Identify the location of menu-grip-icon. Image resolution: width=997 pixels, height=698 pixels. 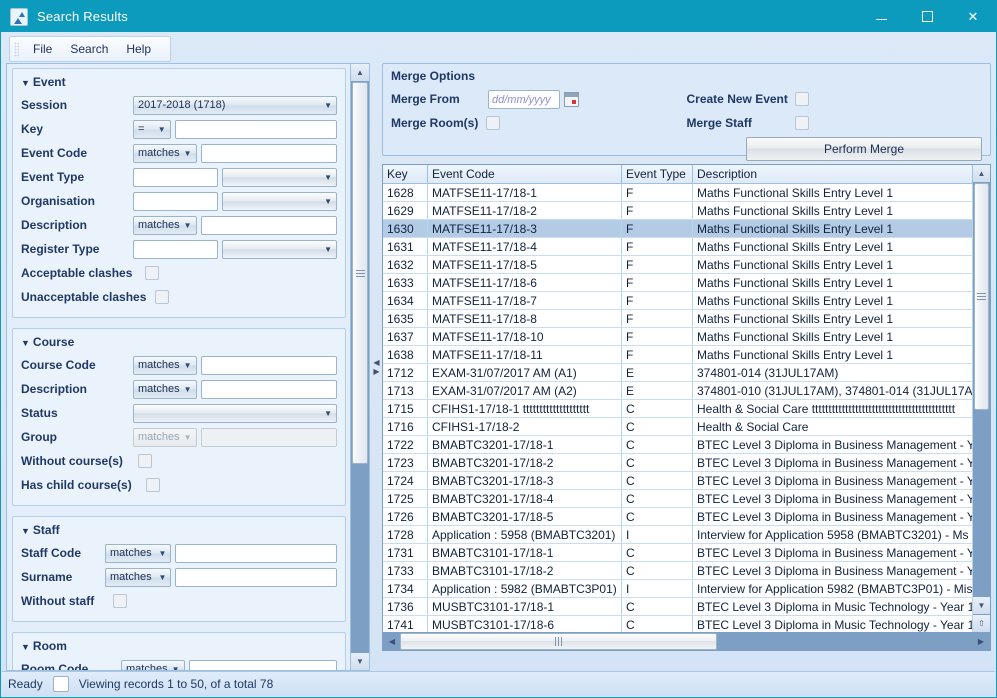
(16, 49).